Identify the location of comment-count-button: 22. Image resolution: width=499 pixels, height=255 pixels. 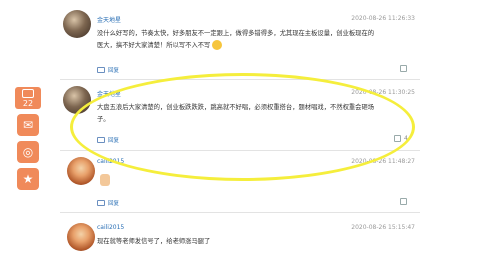
(28, 98).